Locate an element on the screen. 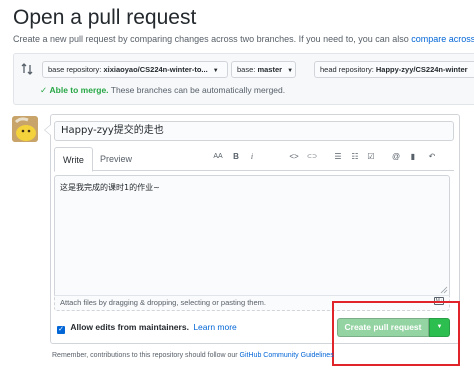 Image resolution: width=474 pixels, height=368 pixels. task-list-icon: ☑ is located at coordinates (371, 157).